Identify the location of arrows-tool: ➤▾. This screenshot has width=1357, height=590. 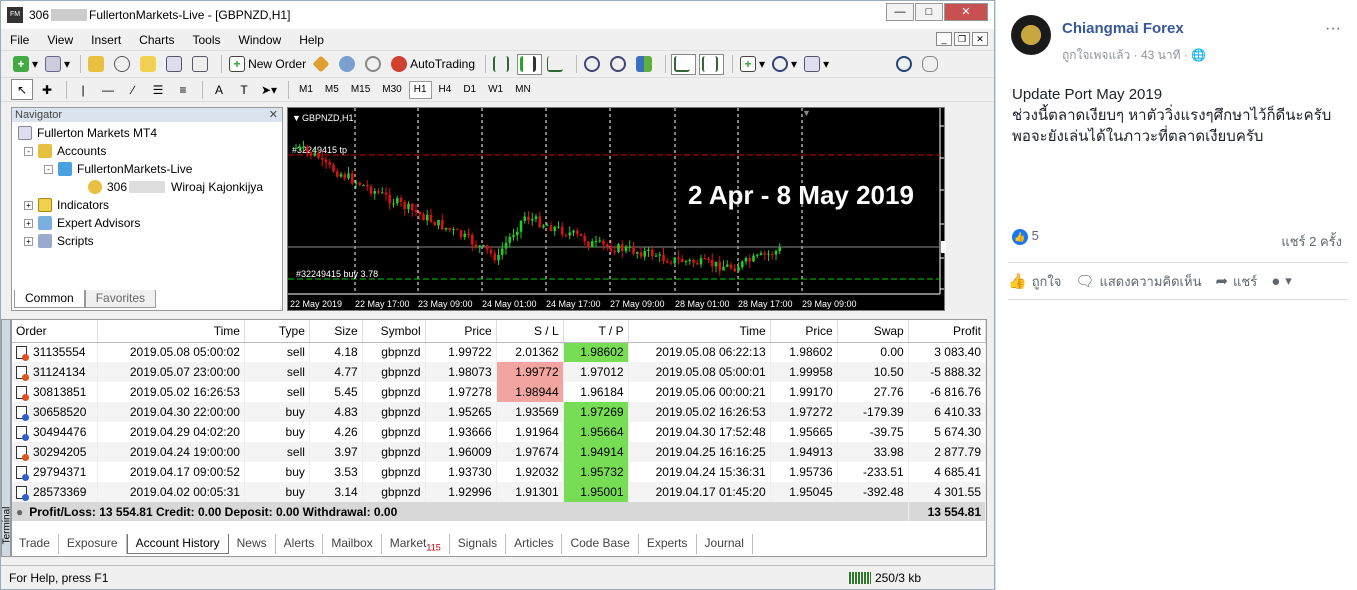
(269, 89).